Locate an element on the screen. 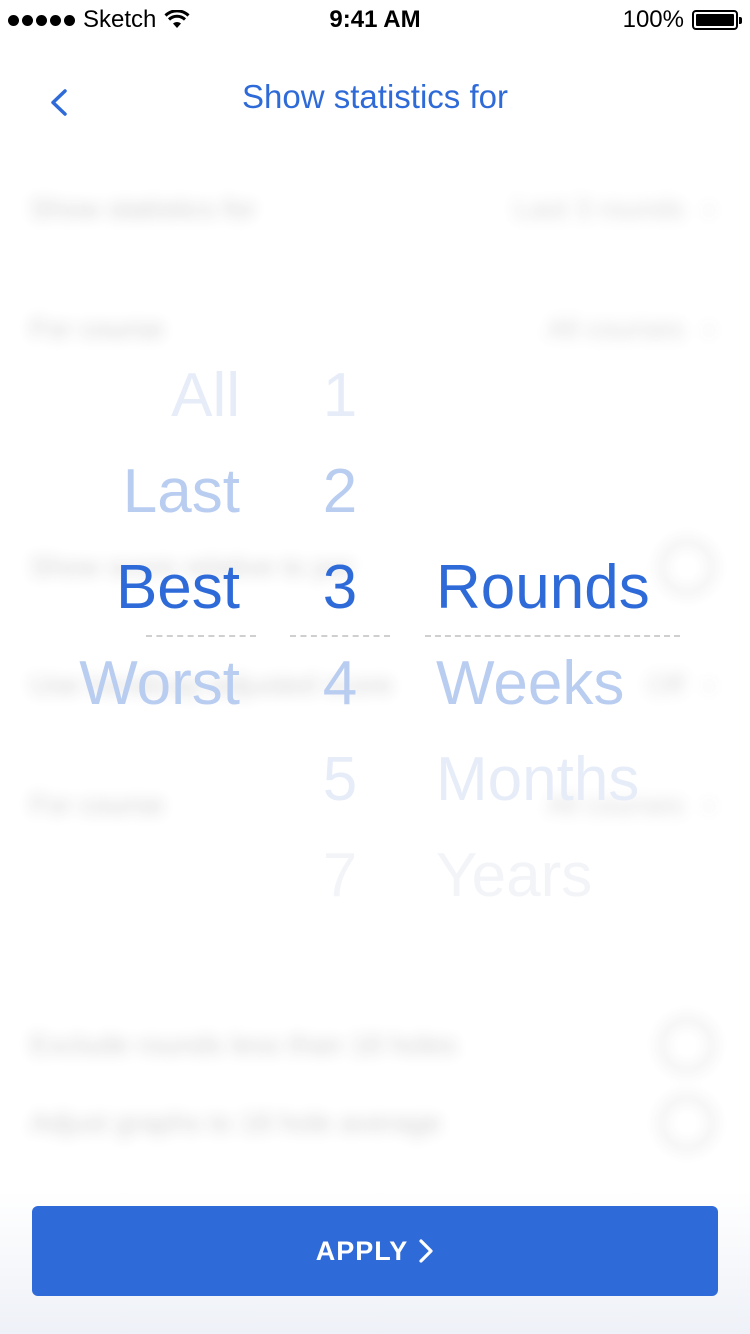 The image size is (750, 1334). picker-option-best-selected: Best is located at coordinates (178, 588).